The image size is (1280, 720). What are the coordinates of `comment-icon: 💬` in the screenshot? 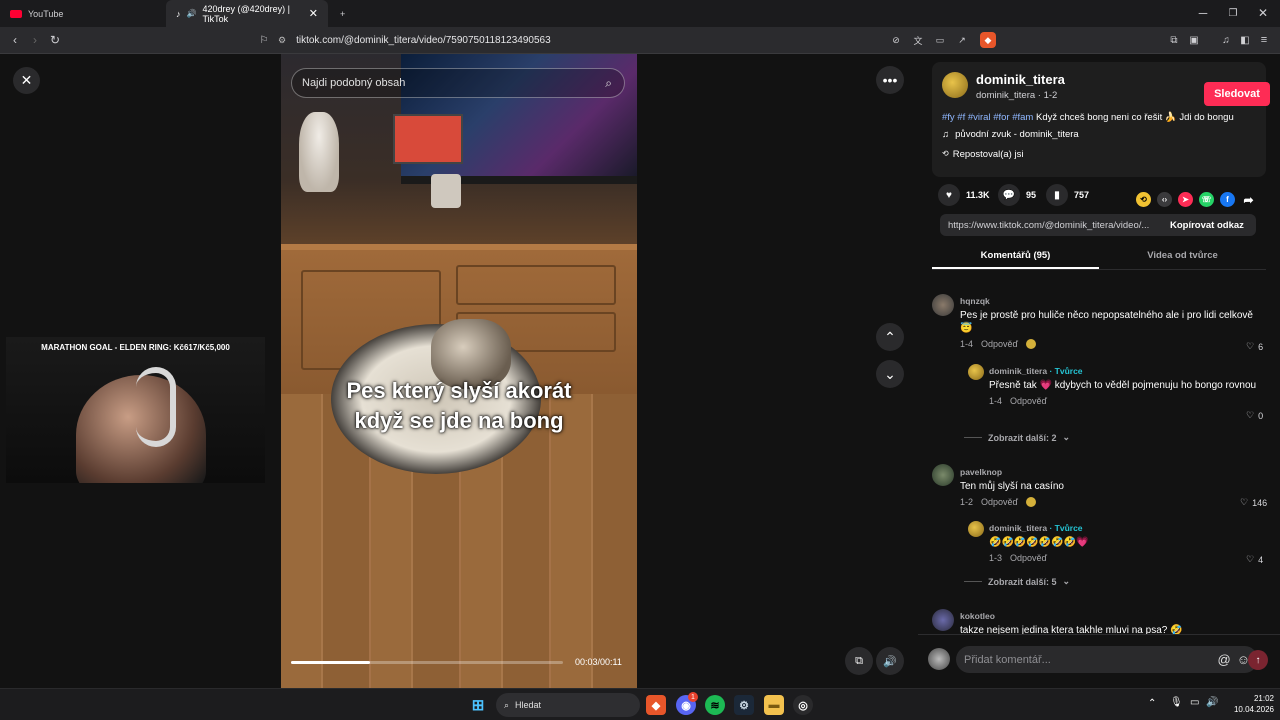 It's located at (1009, 195).